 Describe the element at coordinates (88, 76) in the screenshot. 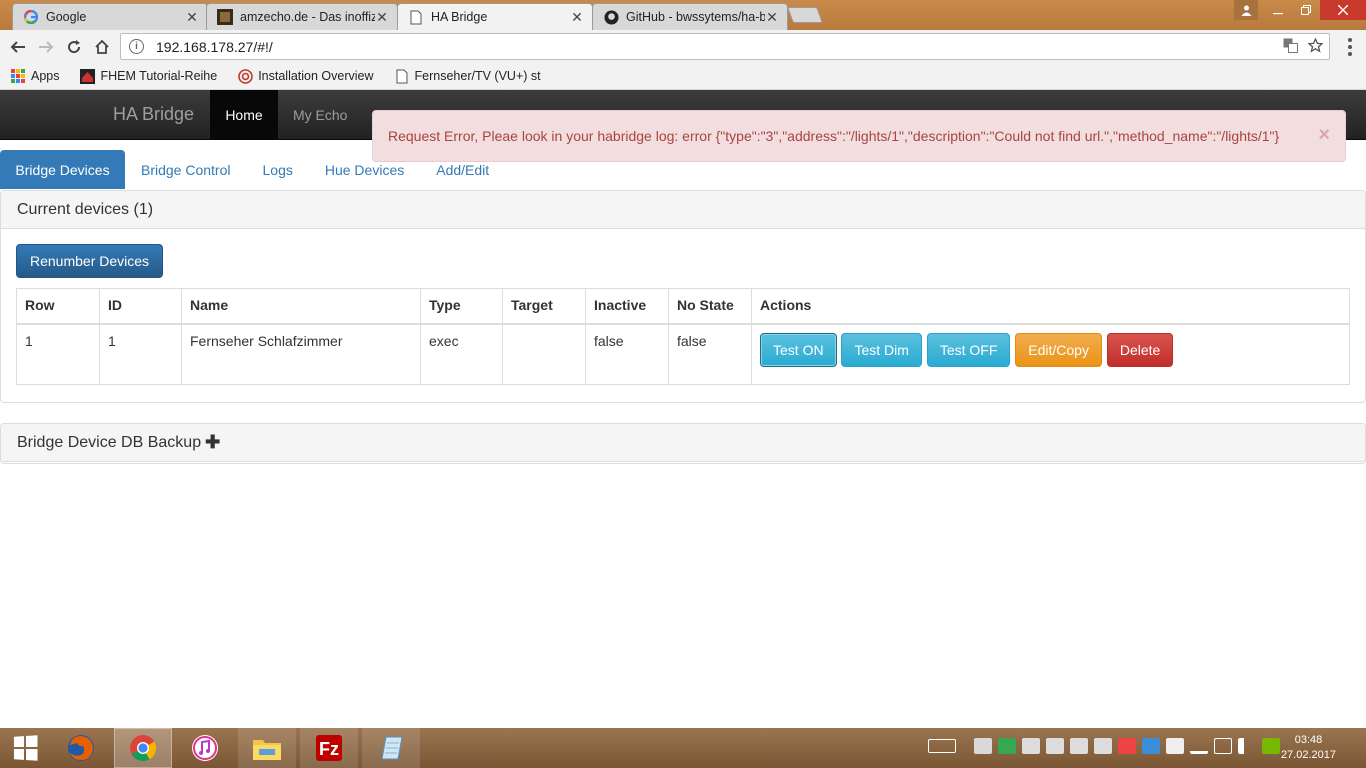

I see `fhem-icon` at that location.